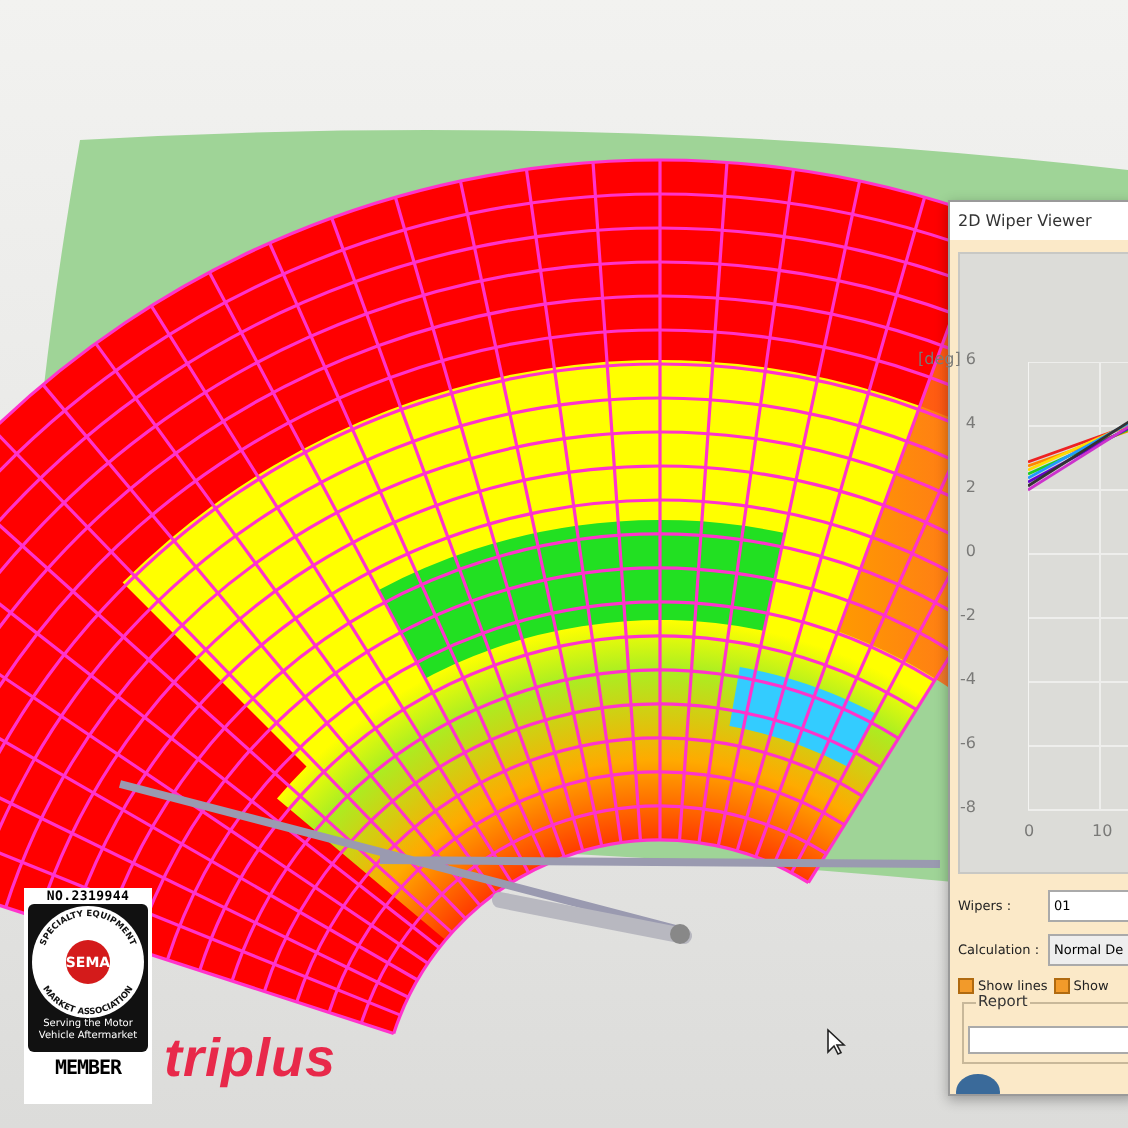  I want to click on y-axis-label: -8, so click(968, 806).